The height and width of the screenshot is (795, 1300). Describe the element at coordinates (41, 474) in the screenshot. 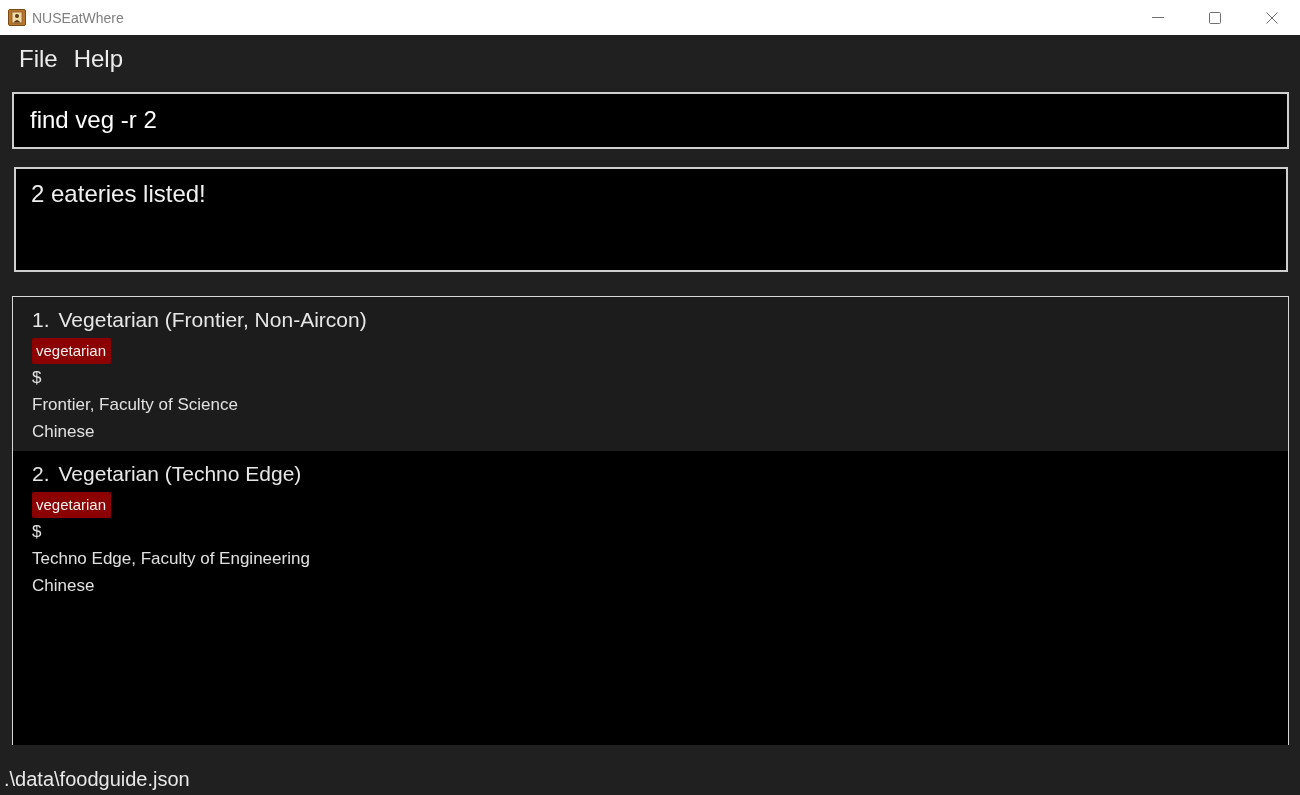

I see `eatery-index: 2.` at that location.